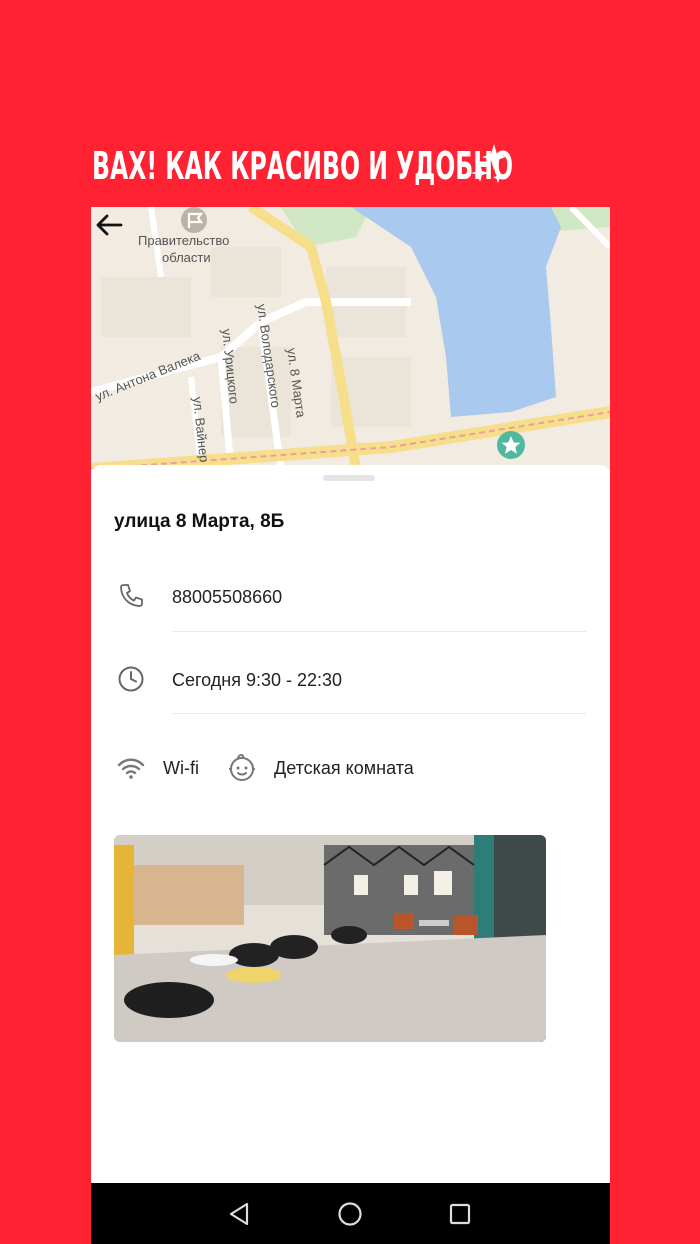 The image size is (700, 1244). I want to click on map-label-government-2: области, so click(186, 257).